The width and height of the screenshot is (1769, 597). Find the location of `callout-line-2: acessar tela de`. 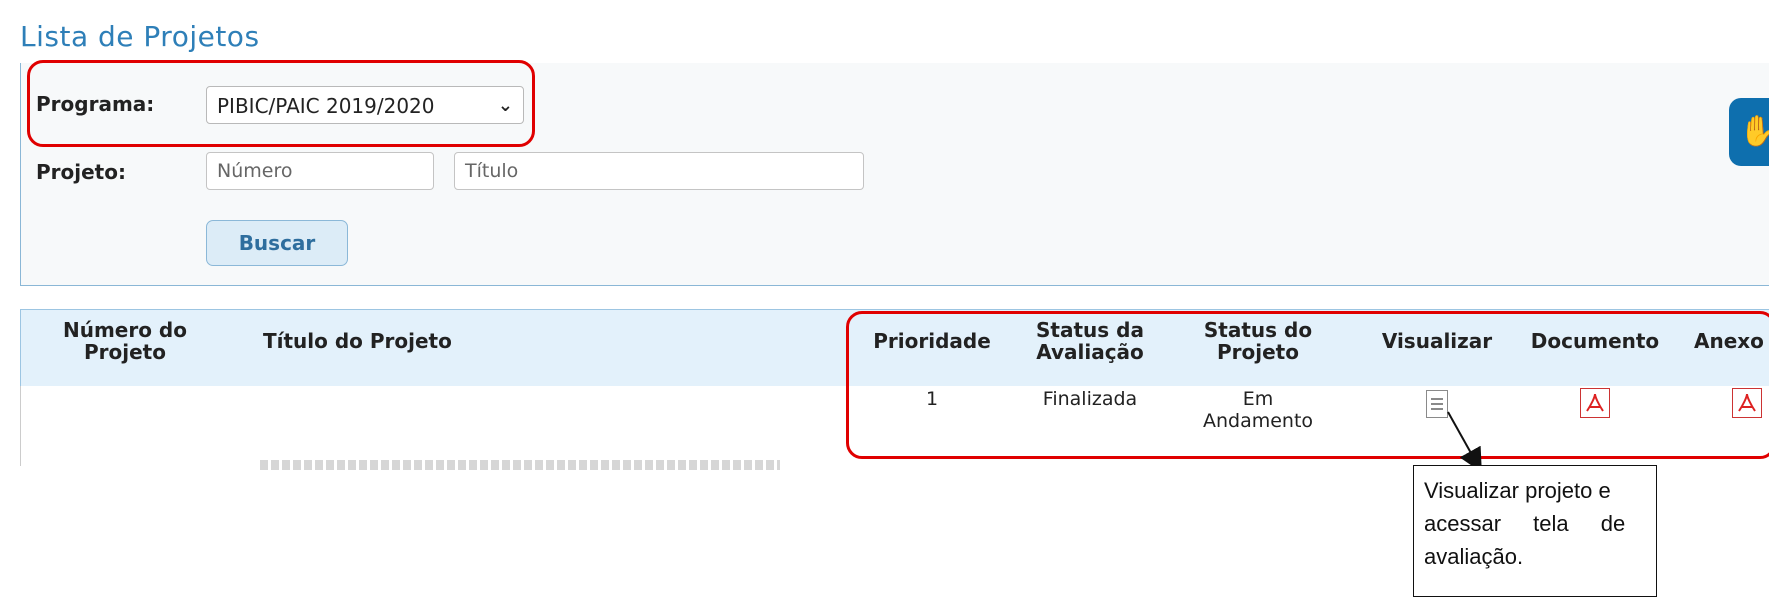

callout-line-2: acessar tela de is located at coordinates (1525, 523).